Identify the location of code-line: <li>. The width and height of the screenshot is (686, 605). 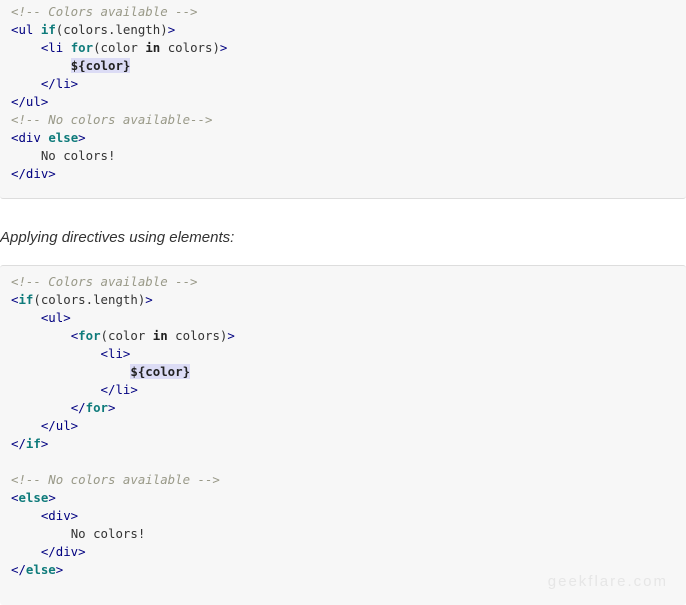
(348, 354).